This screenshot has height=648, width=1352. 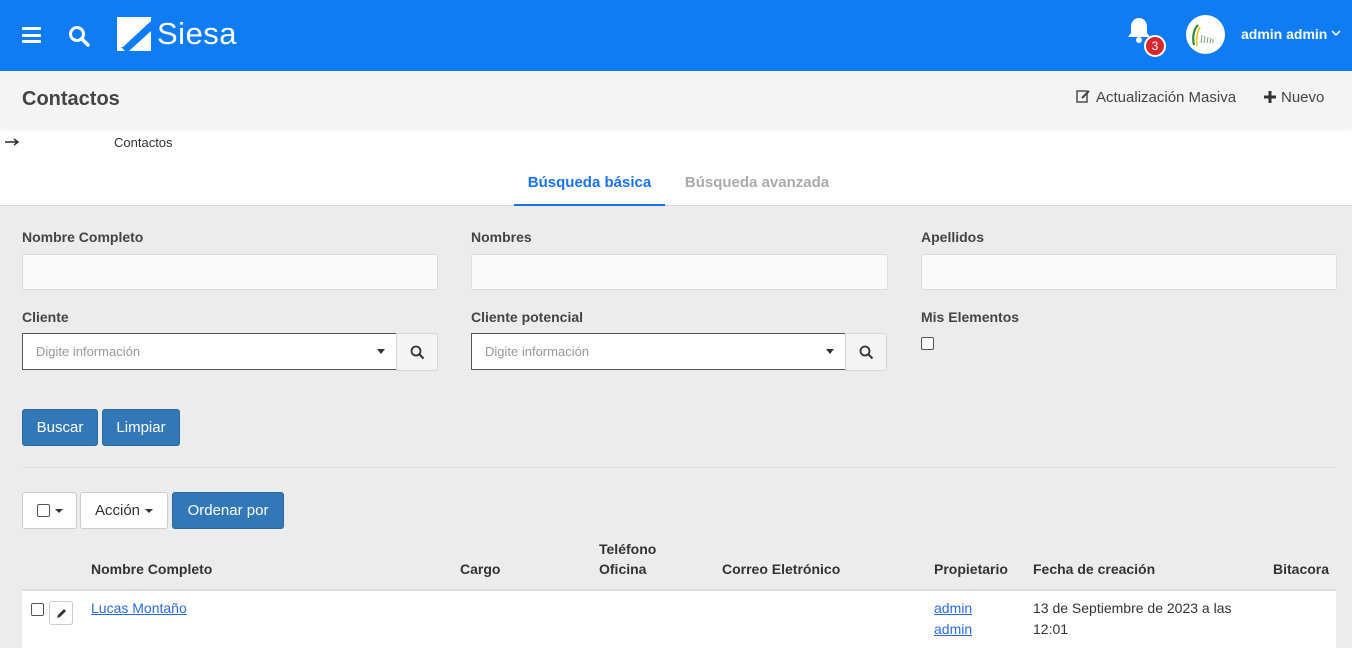 What do you see at coordinates (1205, 34) in the screenshot?
I see `avatar` at bounding box center [1205, 34].